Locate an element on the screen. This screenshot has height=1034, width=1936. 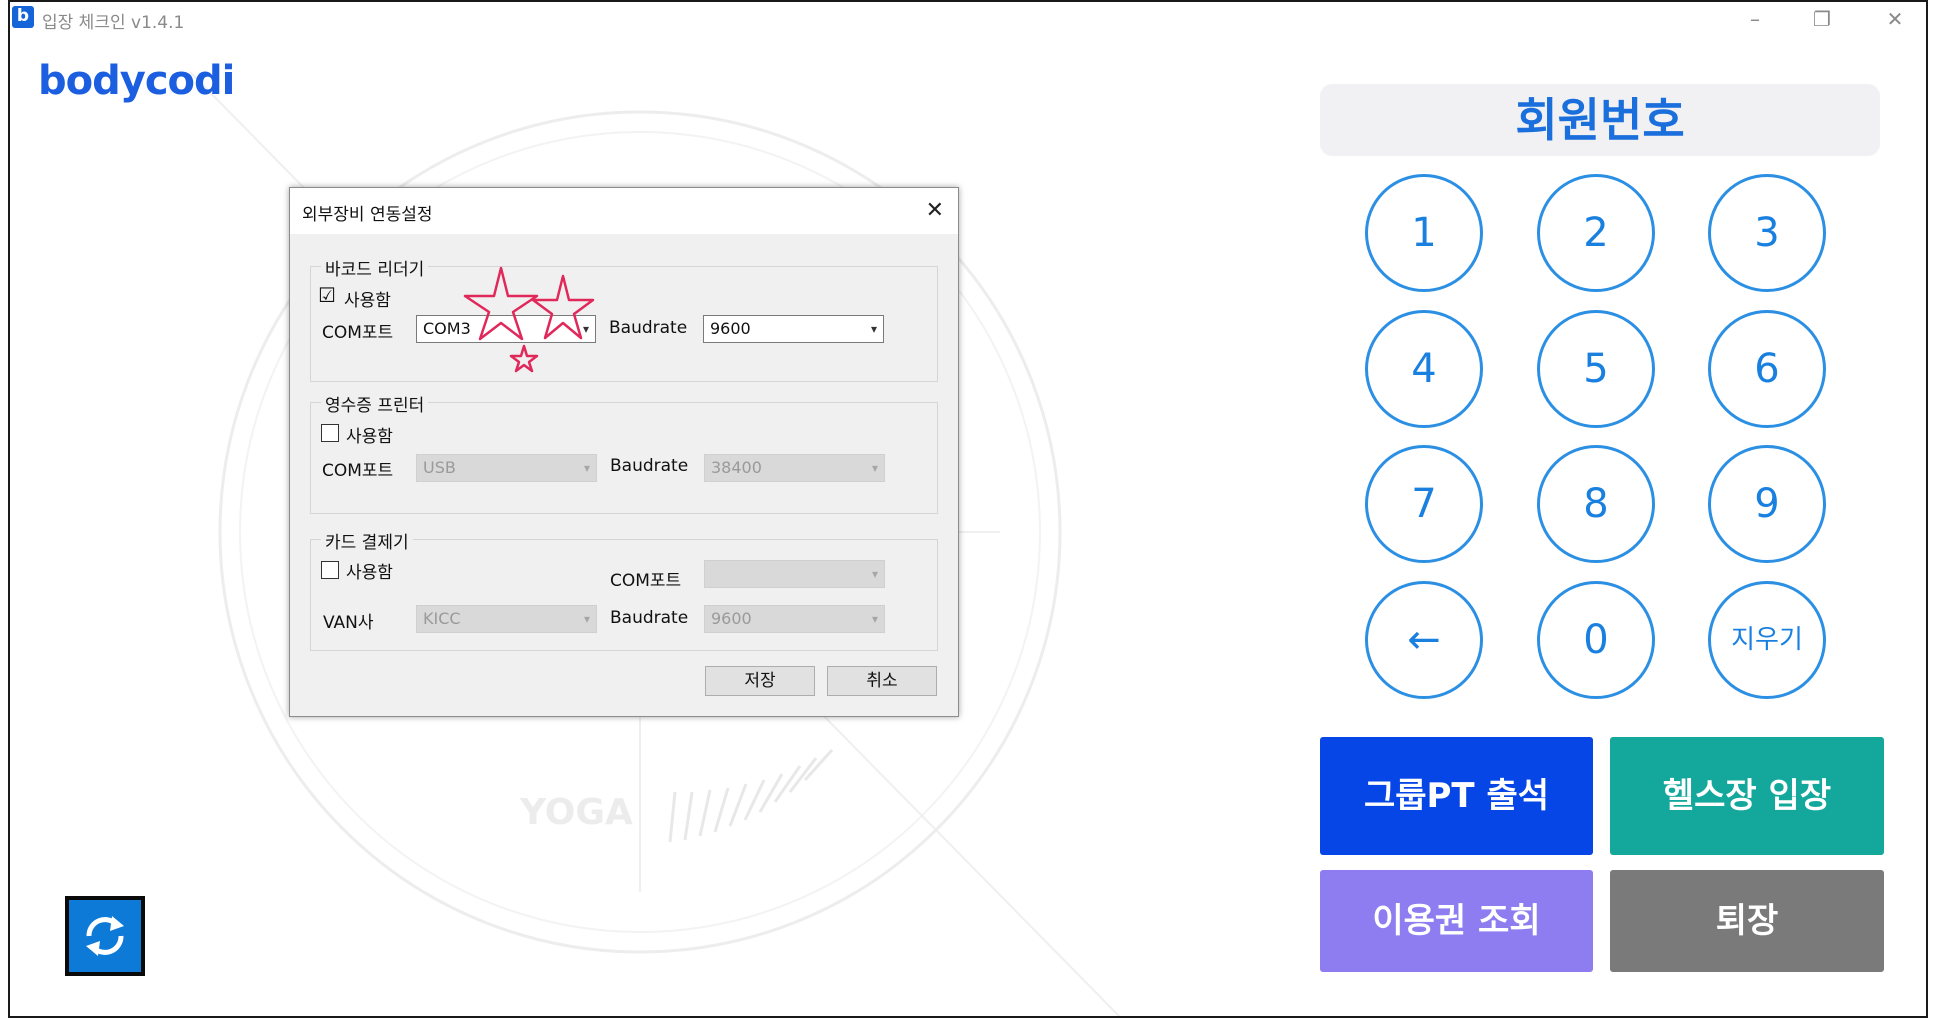
refresh-button is located at coordinates (105, 936).